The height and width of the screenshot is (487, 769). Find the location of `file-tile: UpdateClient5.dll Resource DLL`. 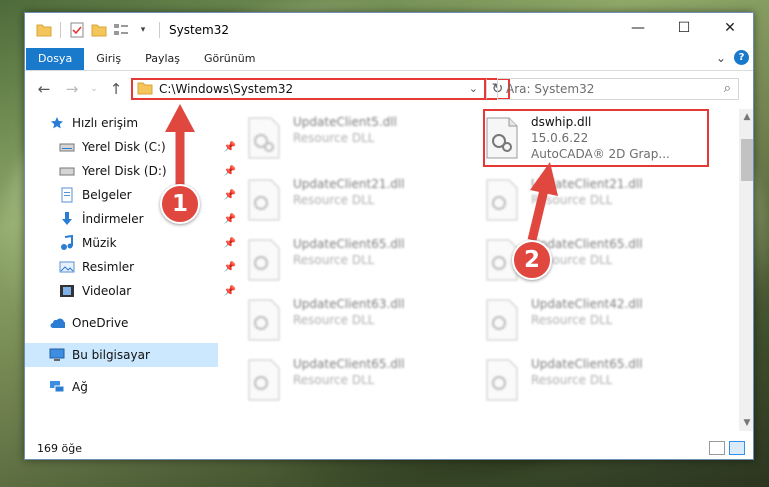

file-tile: UpdateClient5.dll Resource DLL is located at coordinates (362, 139).